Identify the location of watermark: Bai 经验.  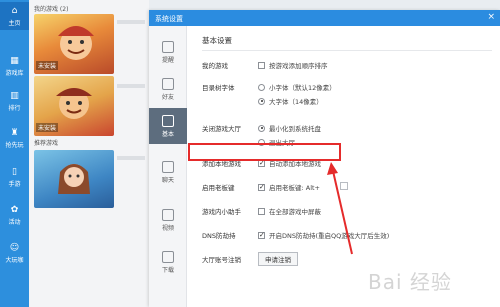
(410, 282).